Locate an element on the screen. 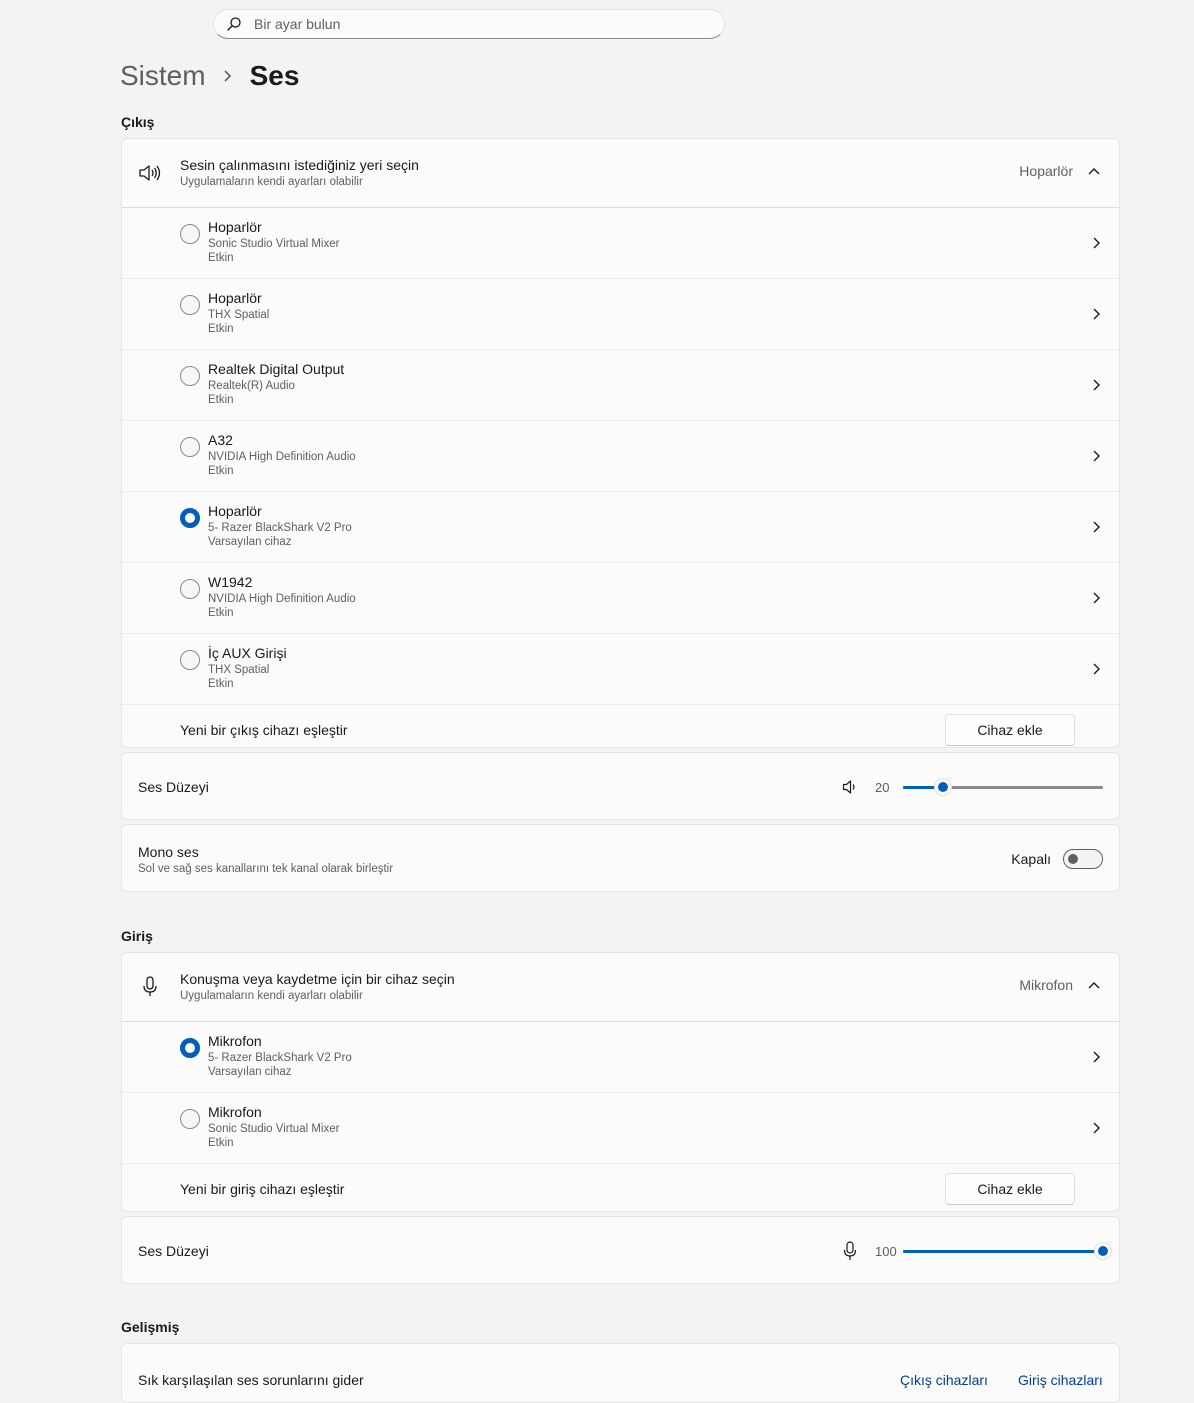 The image size is (1194, 1403). troubleshoot-output-link: Çıkış cihazları is located at coordinates (944, 1380).